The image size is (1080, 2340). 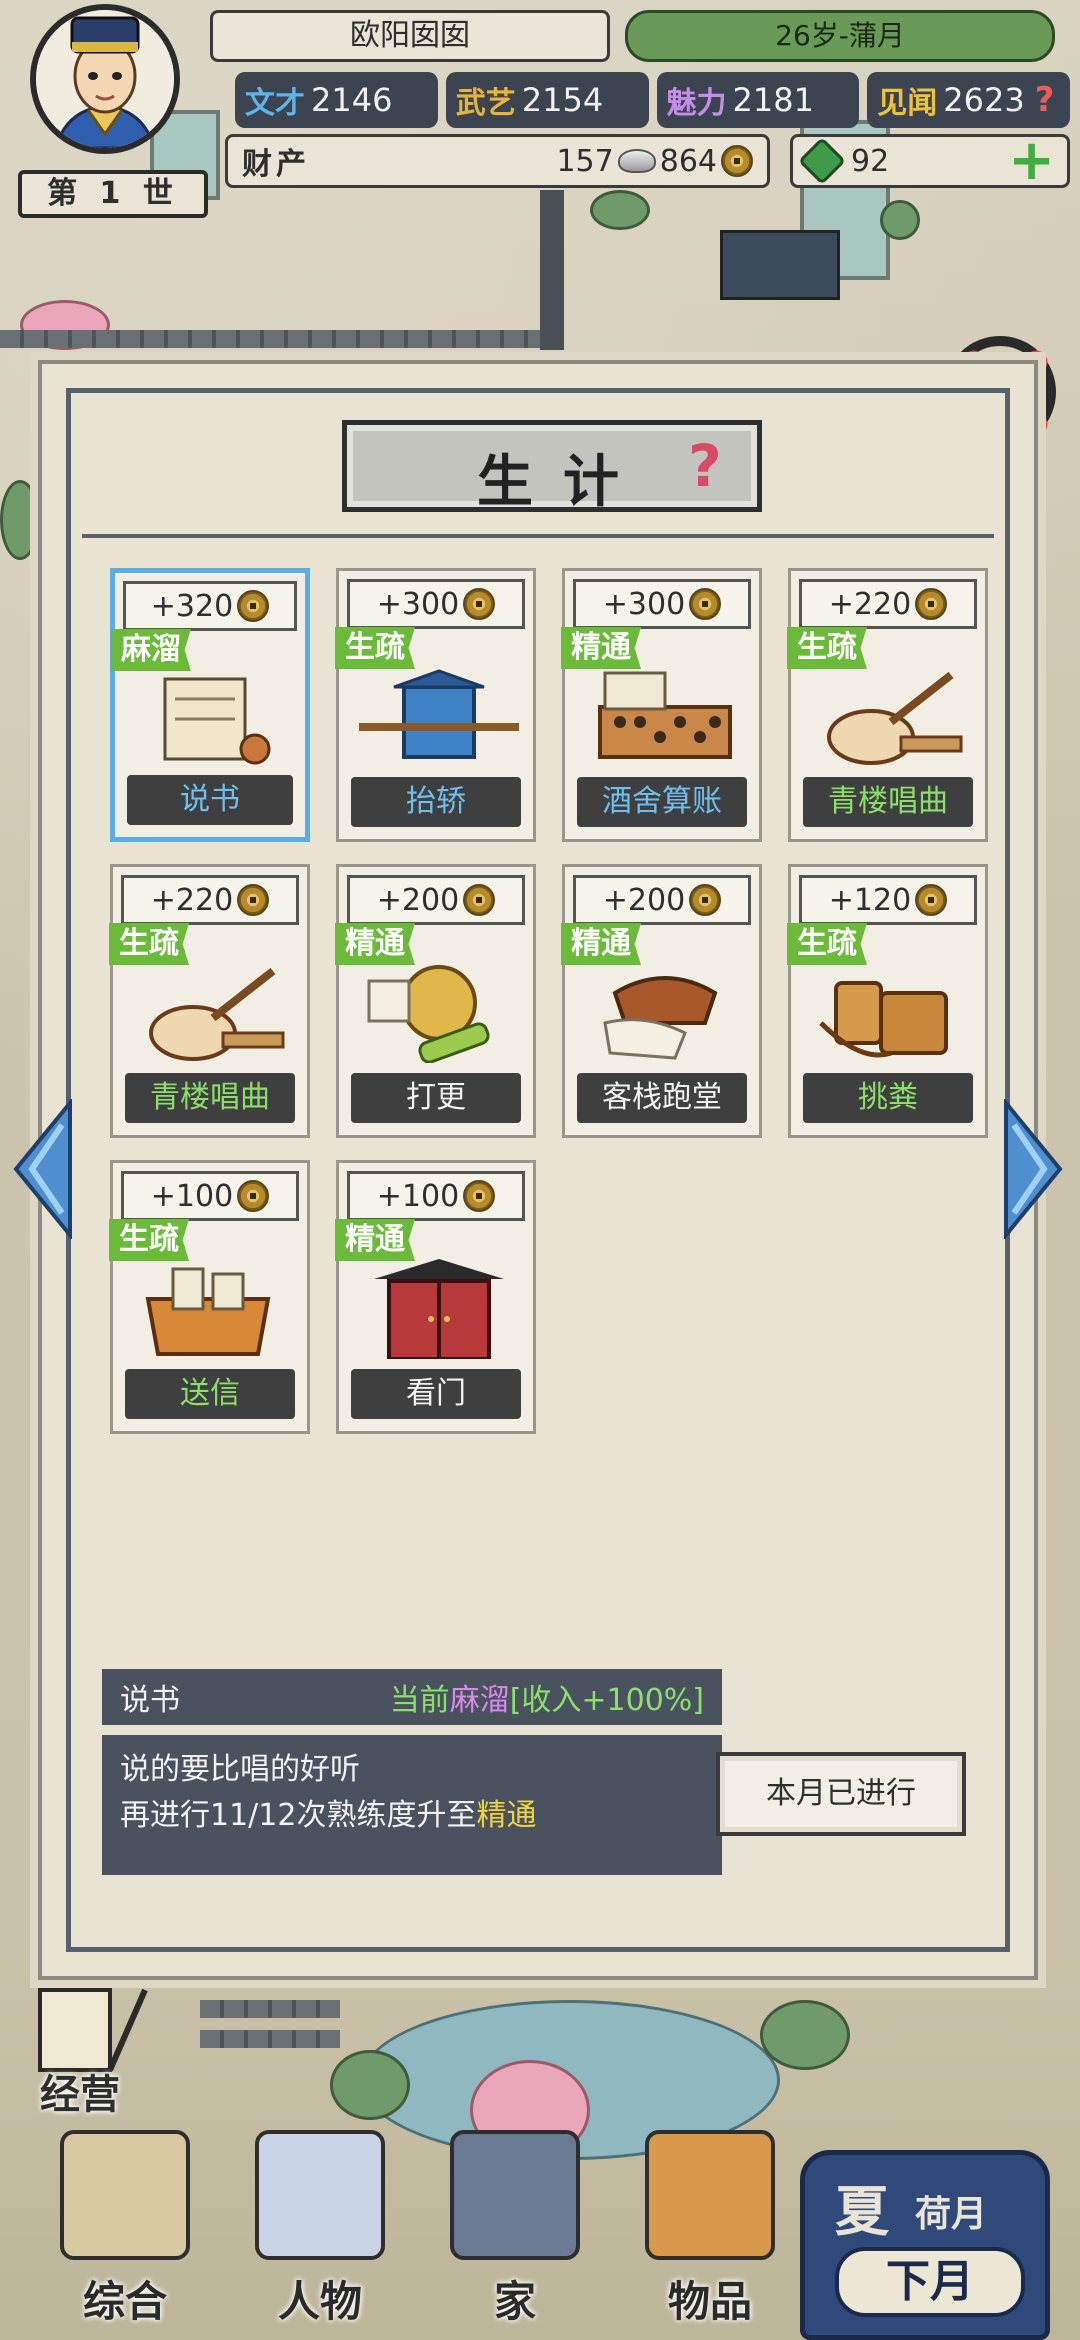 I want to click on nav-items: 物品, so click(x=710, y=2235).